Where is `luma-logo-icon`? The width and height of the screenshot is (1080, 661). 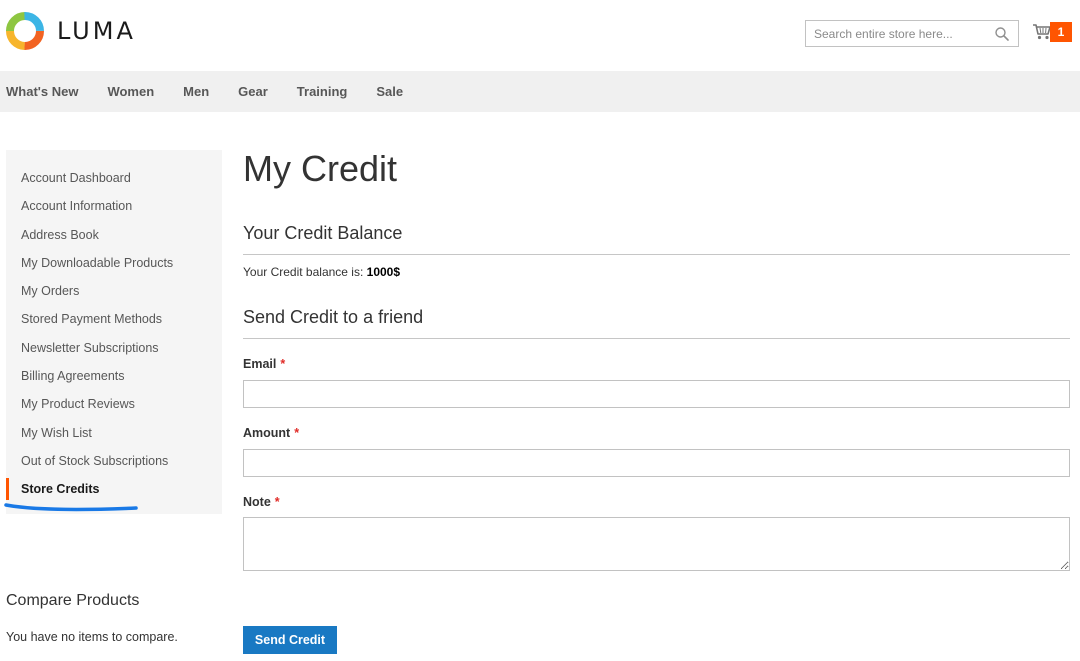 luma-logo-icon is located at coordinates (25, 31).